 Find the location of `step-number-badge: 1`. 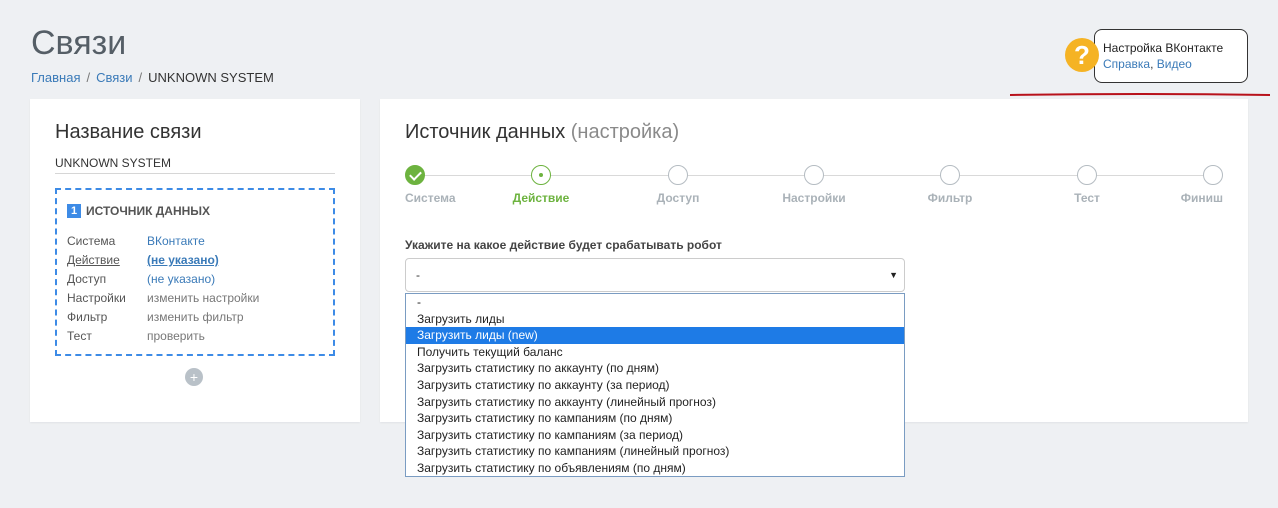

step-number-badge: 1 is located at coordinates (74, 211).